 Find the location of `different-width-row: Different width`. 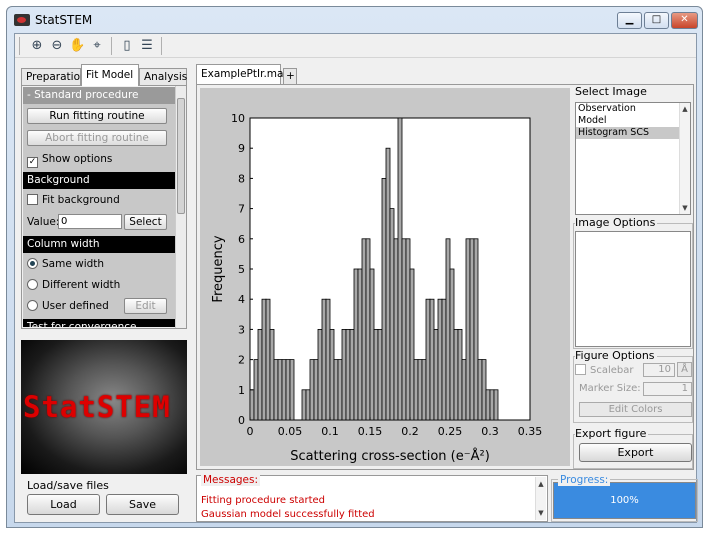

different-width-row: Different width is located at coordinates (73, 285).